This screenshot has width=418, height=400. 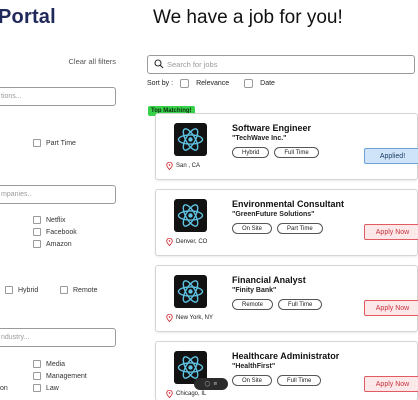 I want to click on job-tags: Remote Full Time, so click(x=277, y=304).